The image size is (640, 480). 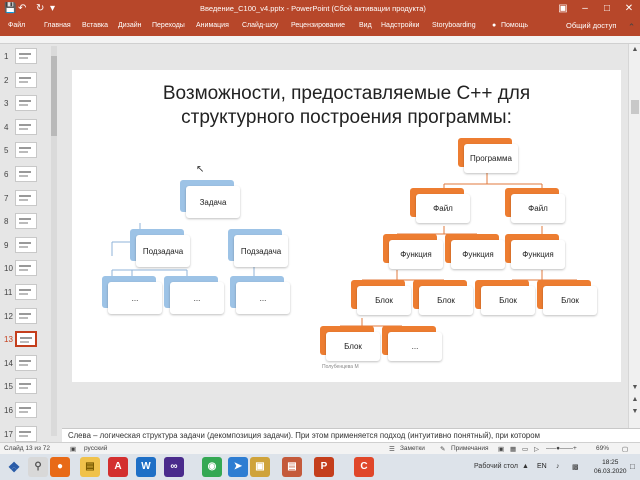 I want to click on reading-view-icon: ▭, so click(x=525, y=449).